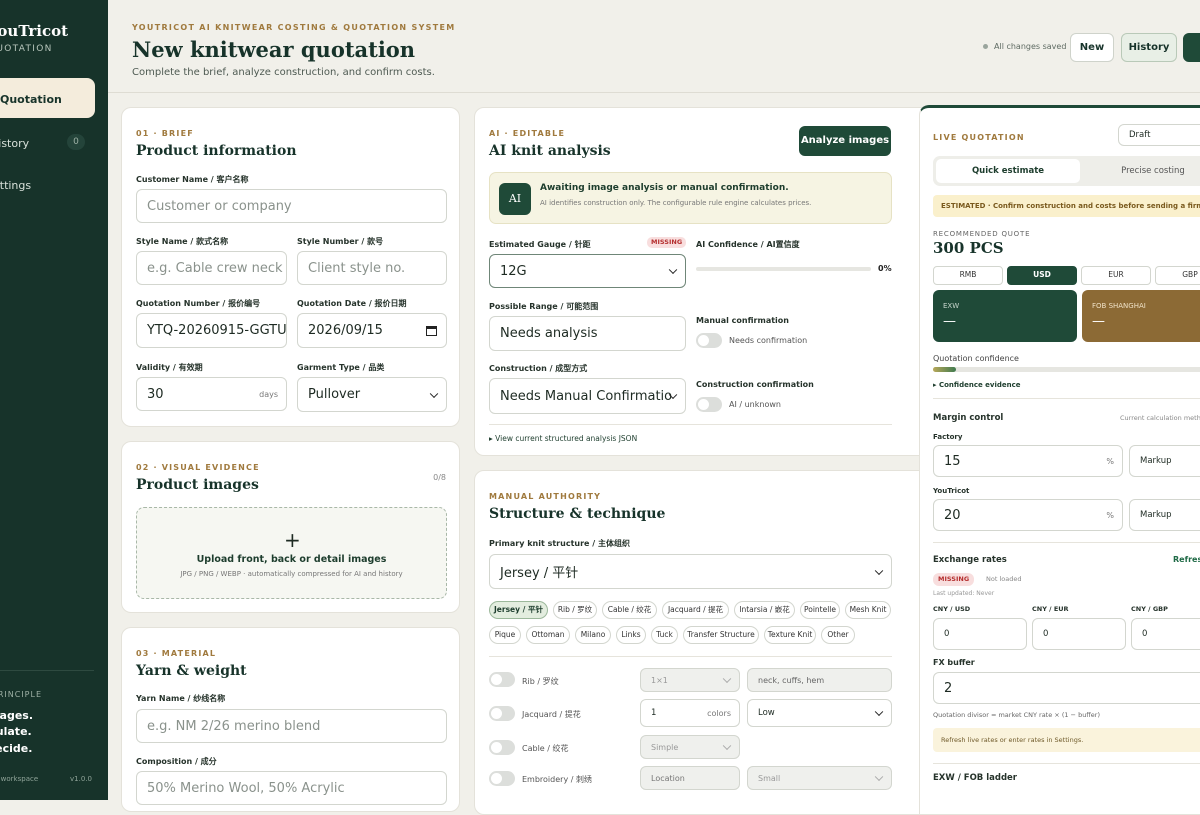 The width and height of the screenshot is (1200, 815). Describe the element at coordinates (372, 268) in the screenshot. I see `style-number-input: Client style no.` at that location.